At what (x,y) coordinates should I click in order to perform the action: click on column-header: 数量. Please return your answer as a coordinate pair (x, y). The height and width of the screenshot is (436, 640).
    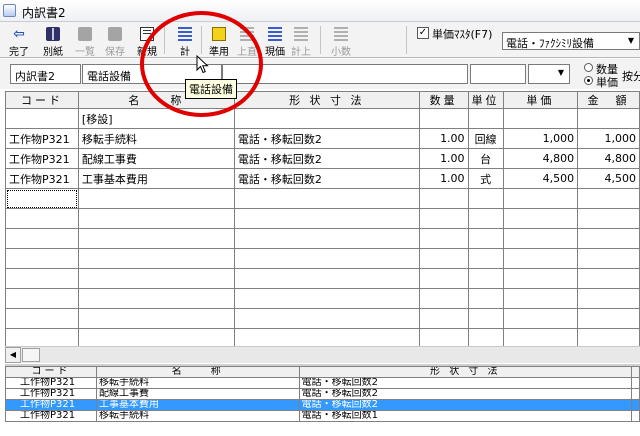
    Looking at the image, I should click on (443, 100).